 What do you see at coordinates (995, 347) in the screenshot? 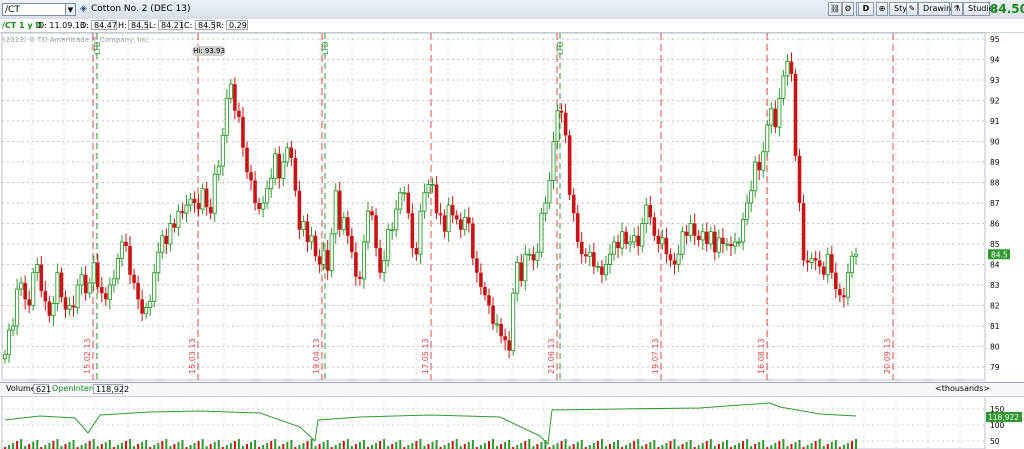
I see `y-tick-label: 80` at bounding box center [995, 347].